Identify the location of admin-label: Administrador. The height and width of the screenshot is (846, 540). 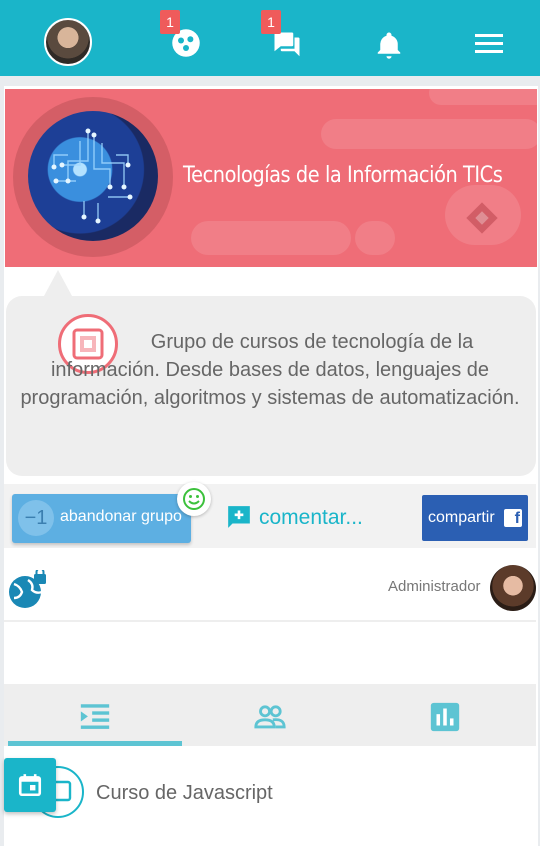
(434, 586).